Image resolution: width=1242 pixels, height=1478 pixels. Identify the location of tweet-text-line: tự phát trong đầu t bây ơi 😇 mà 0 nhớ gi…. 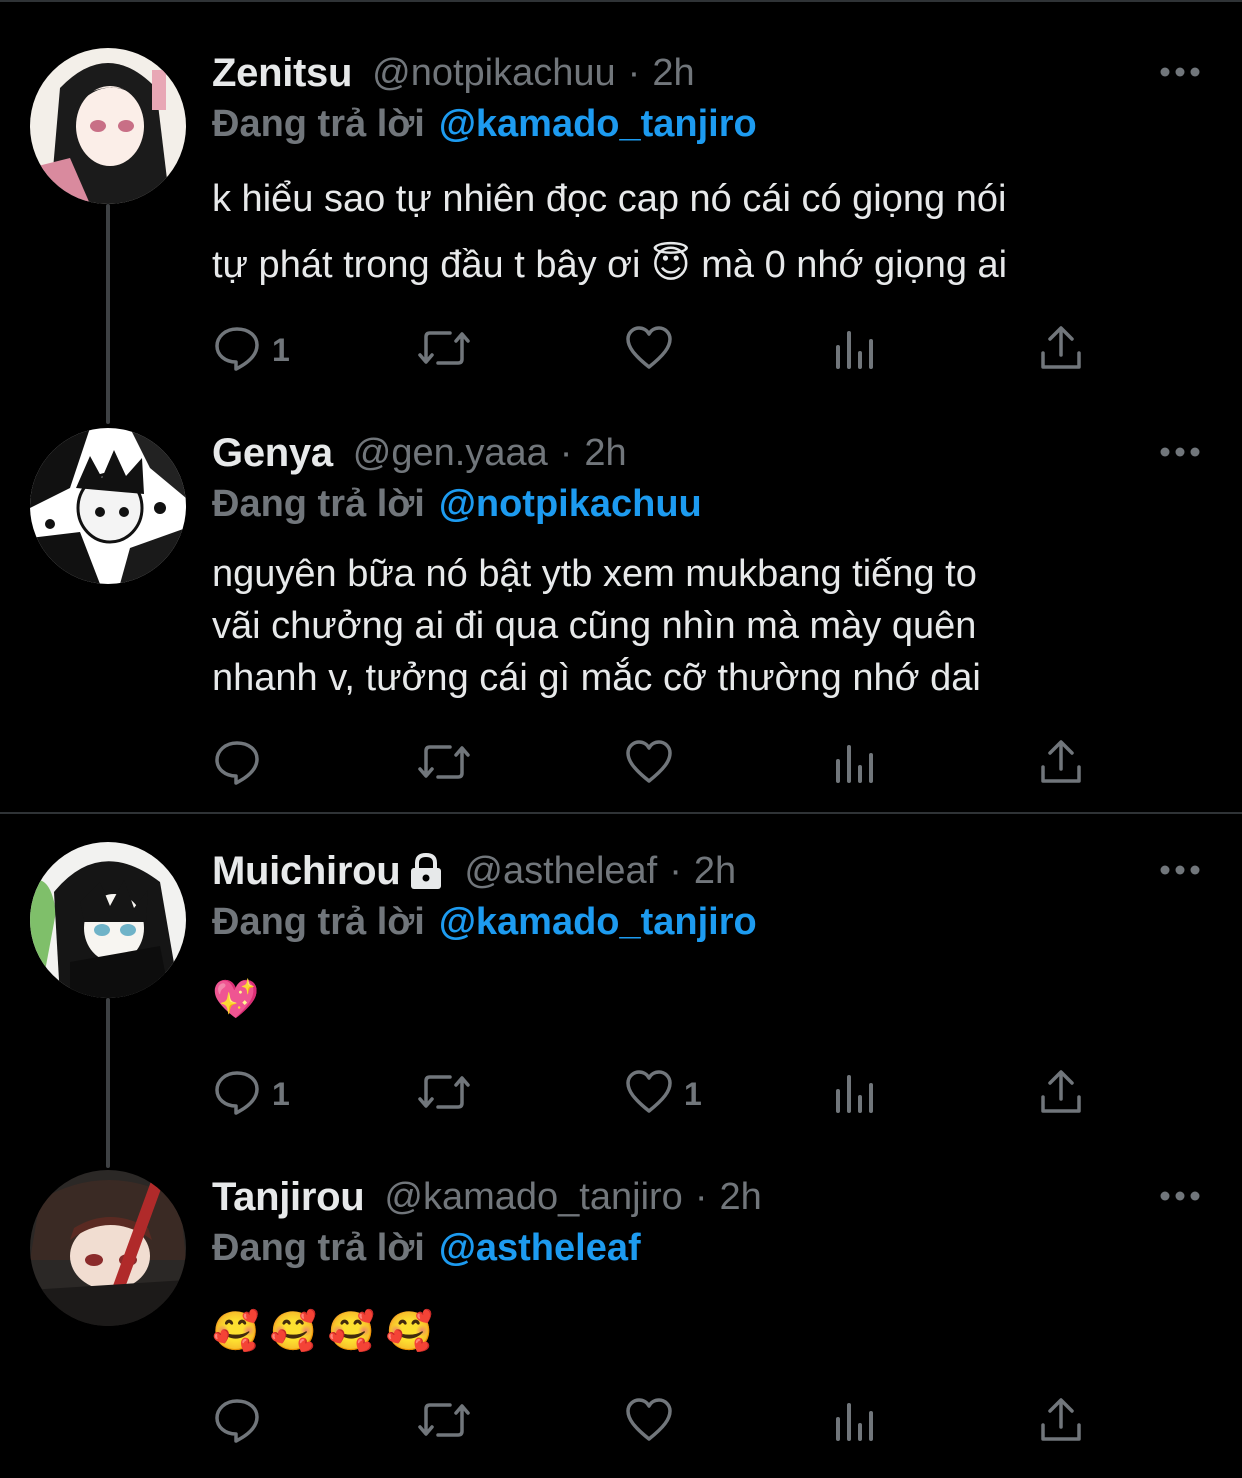
(610, 265).